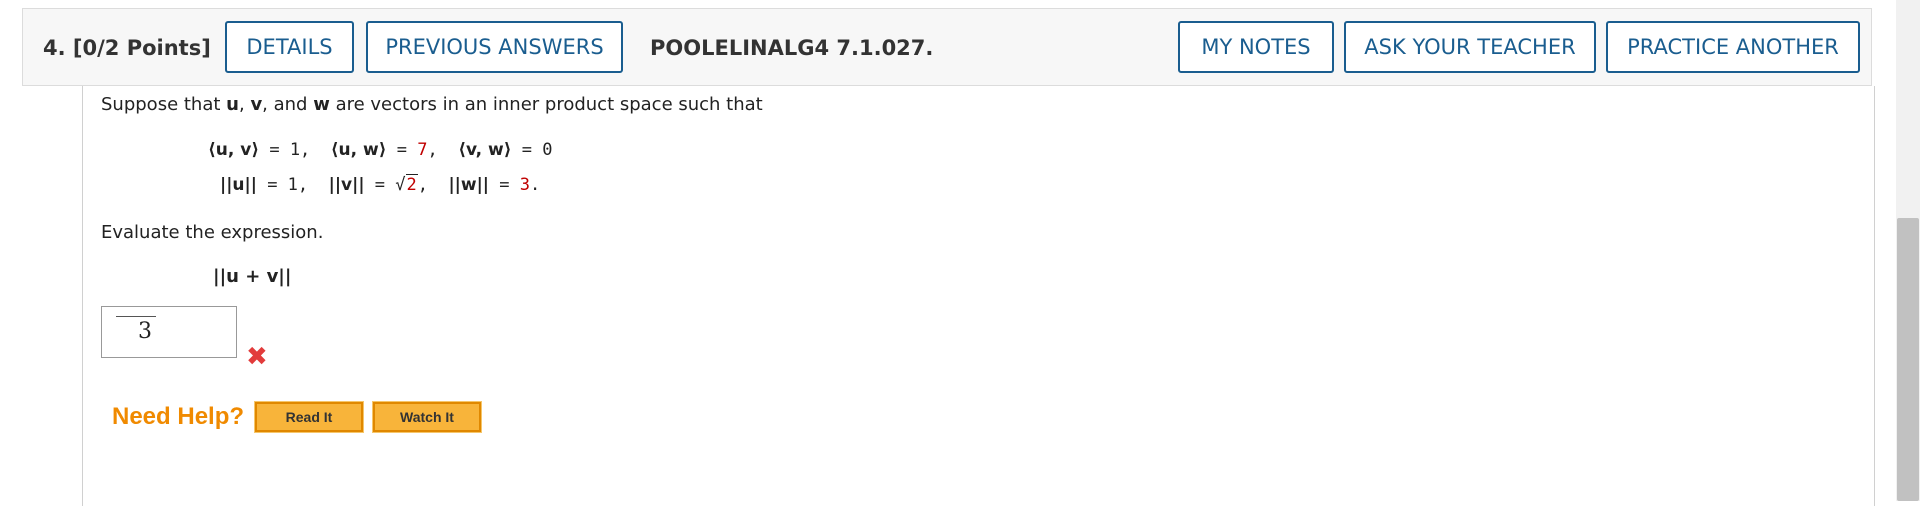 The width and height of the screenshot is (1920, 506). I want to click on v-norm-value: 2, so click(411, 184).